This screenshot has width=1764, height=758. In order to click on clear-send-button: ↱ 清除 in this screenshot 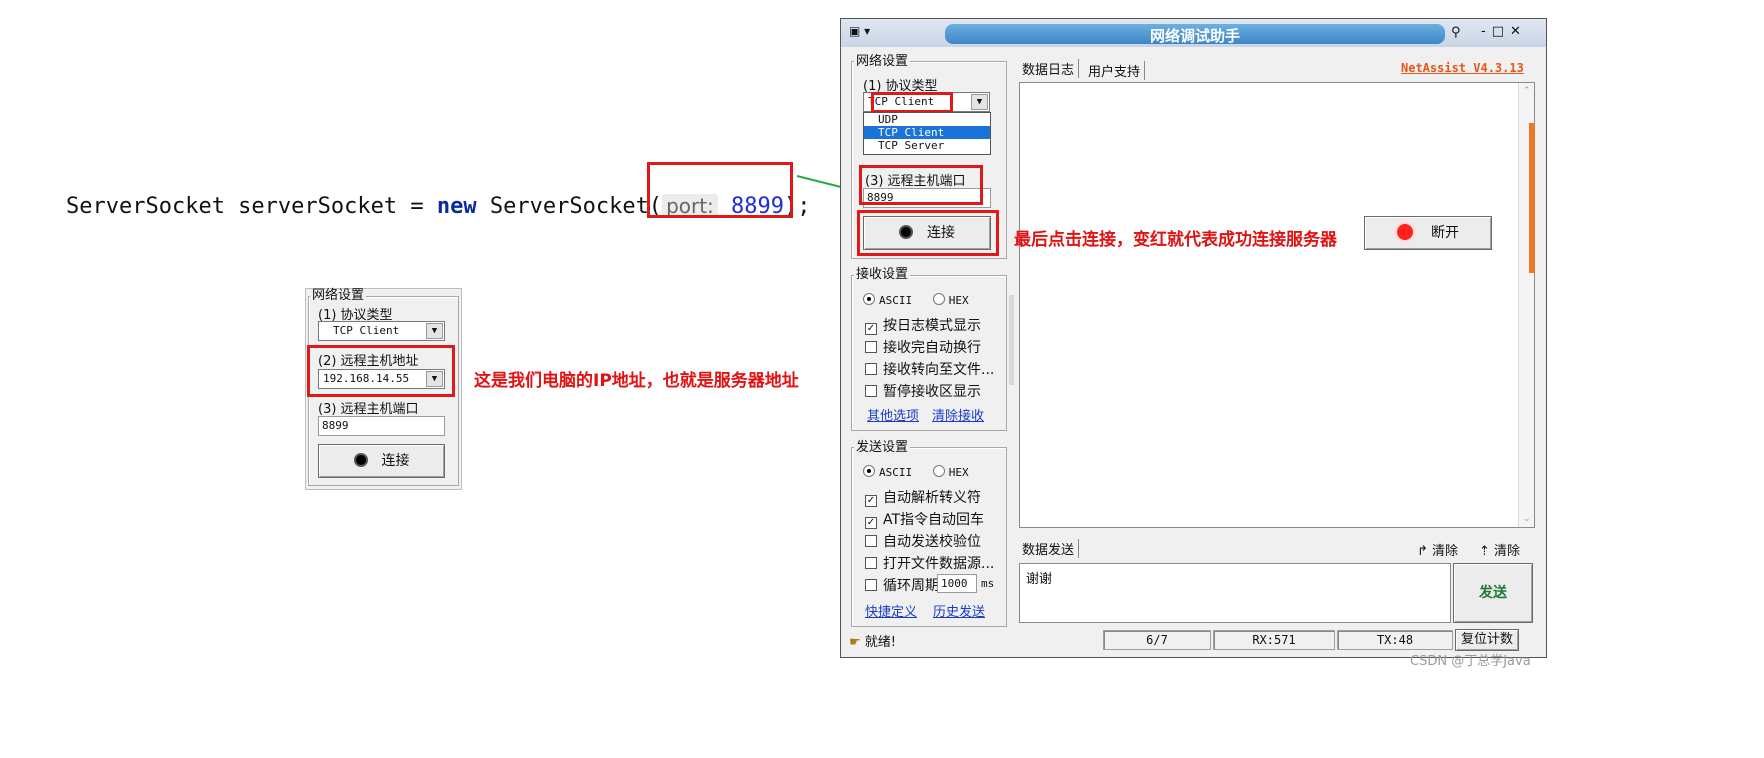, I will do `click(1437, 549)`.